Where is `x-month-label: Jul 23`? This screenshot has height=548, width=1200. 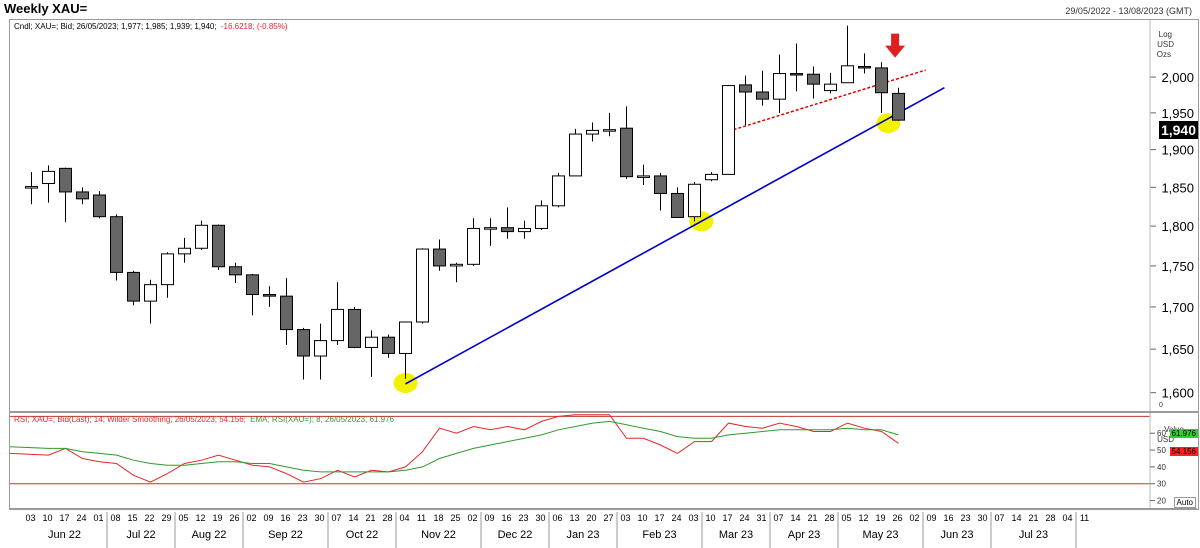 x-month-label: Jul 23 is located at coordinates (1033, 535).